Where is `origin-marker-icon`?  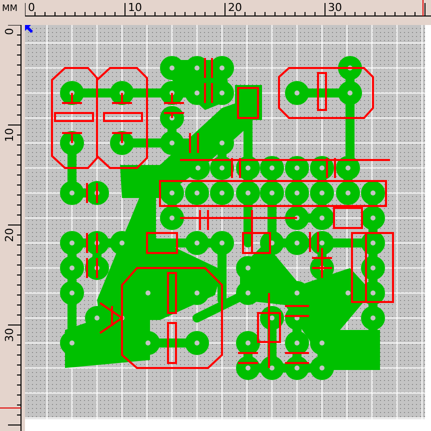 origin-marker-icon is located at coordinates (29, 29).